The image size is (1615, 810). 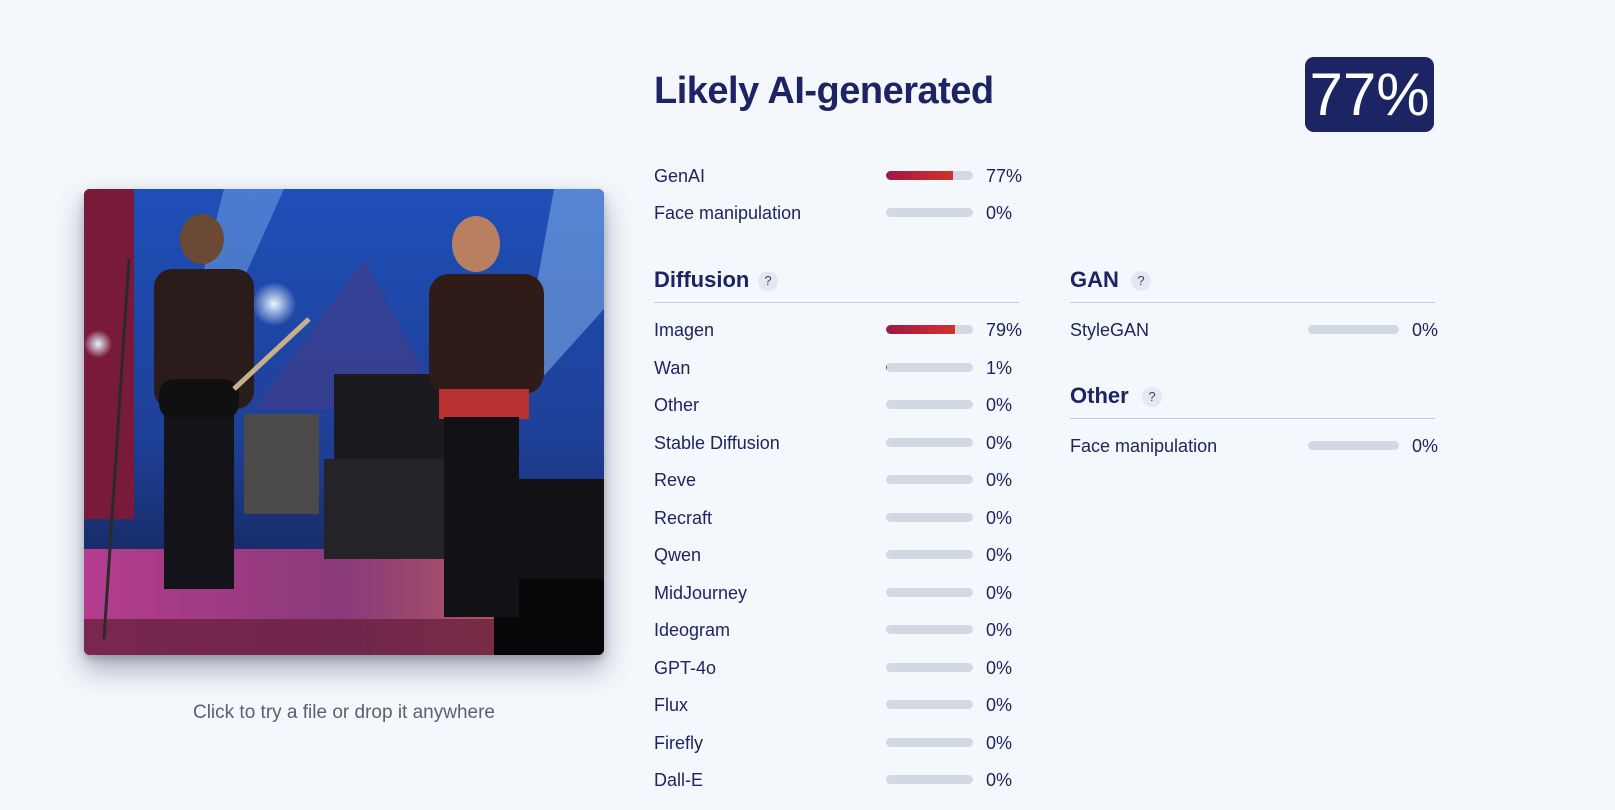 I want to click on section-title: GAN, so click(x=1094, y=279).